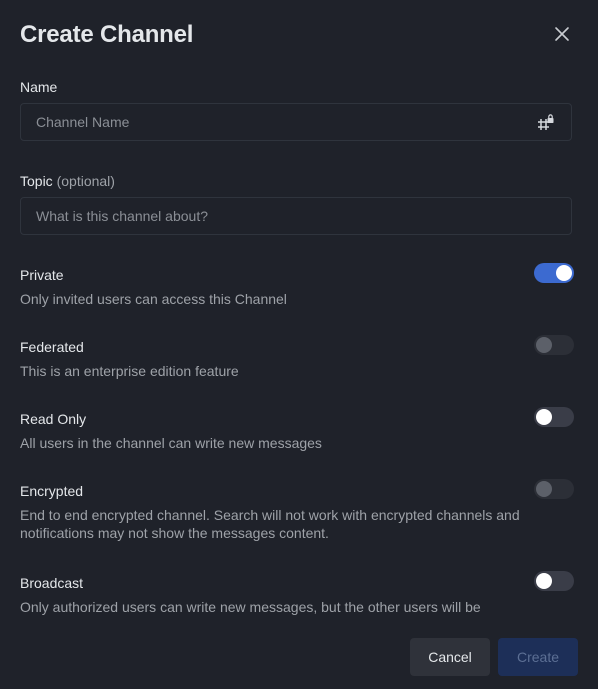 The width and height of the screenshot is (598, 689). What do you see at coordinates (39, 87) in the screenshot?
I see `name-label: Name` at bounding box center [39, 87].